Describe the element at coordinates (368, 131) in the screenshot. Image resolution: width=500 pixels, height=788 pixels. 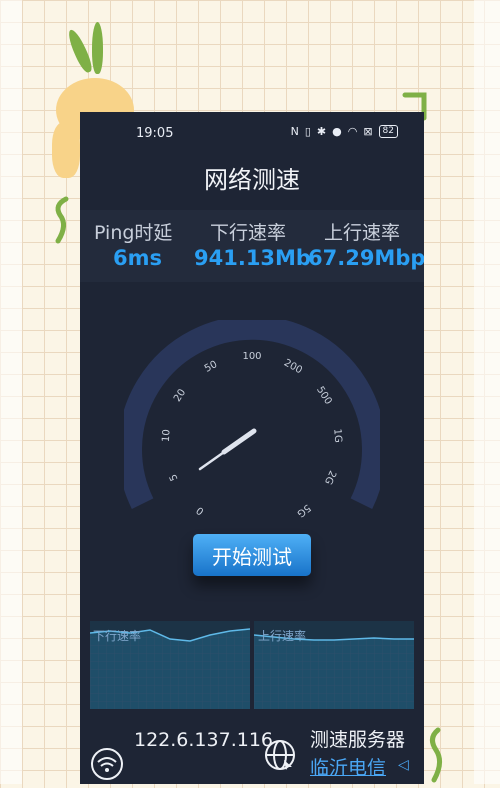
I see `sim-icon: ⊠` at that location.